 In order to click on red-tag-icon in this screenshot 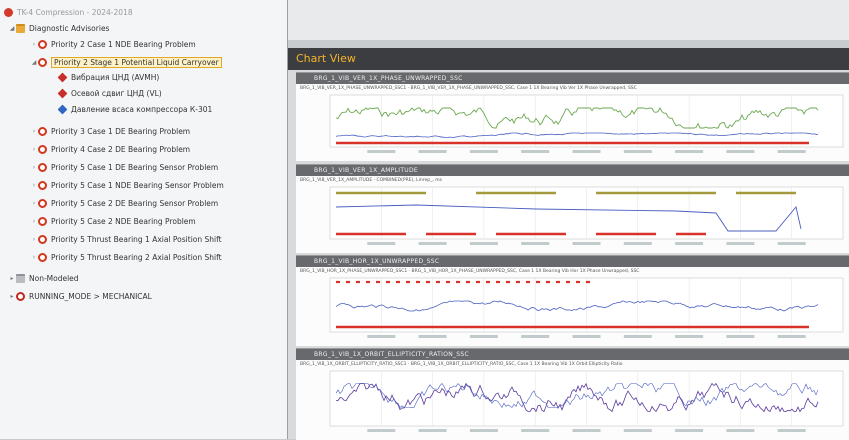, I will do `click(62, 77)`.